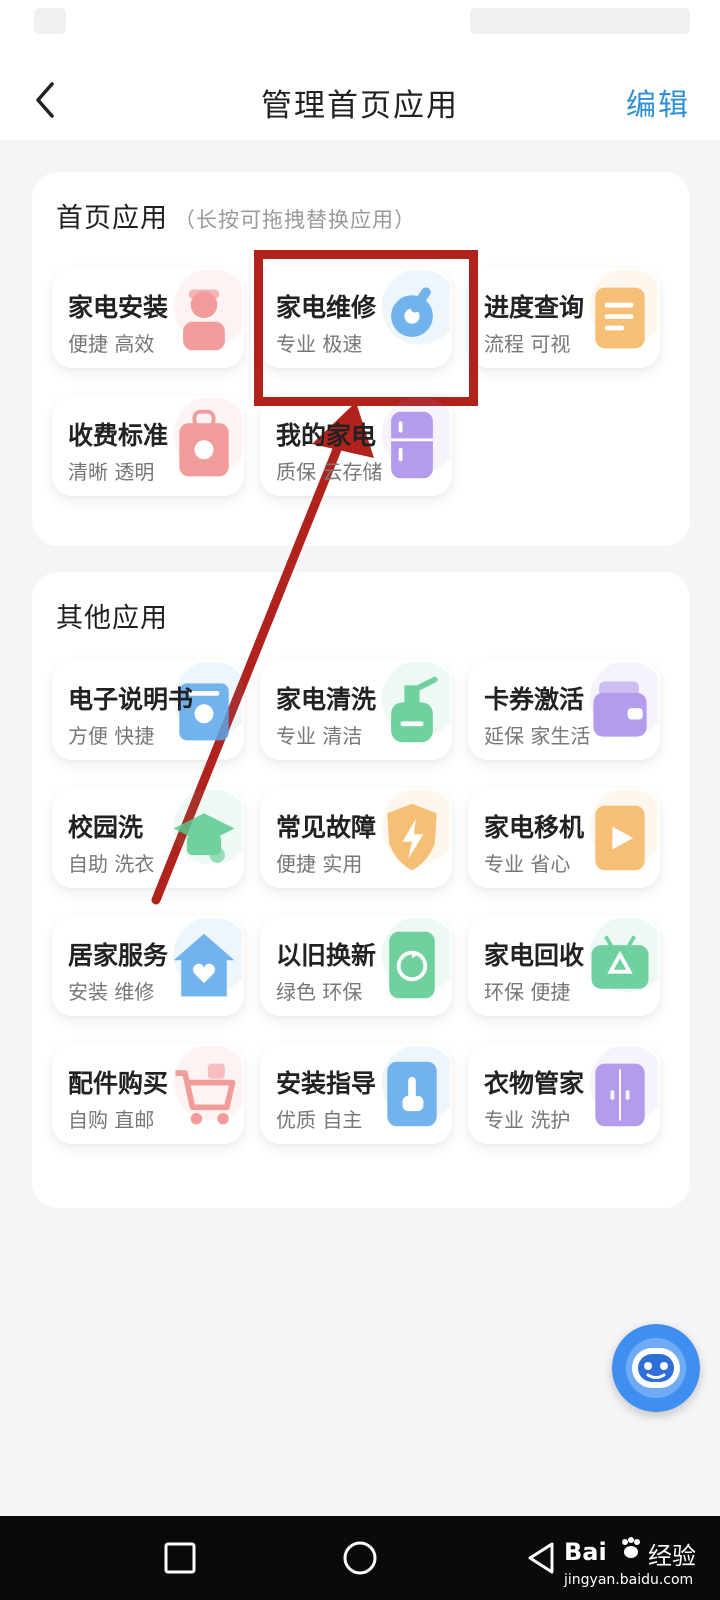 This screenshot has width=720, height=1600. What do you see at coordinates (326, 435) in the screenshot?
I see `app-tile-title: 我的家电` at bounding box center [326, 435].